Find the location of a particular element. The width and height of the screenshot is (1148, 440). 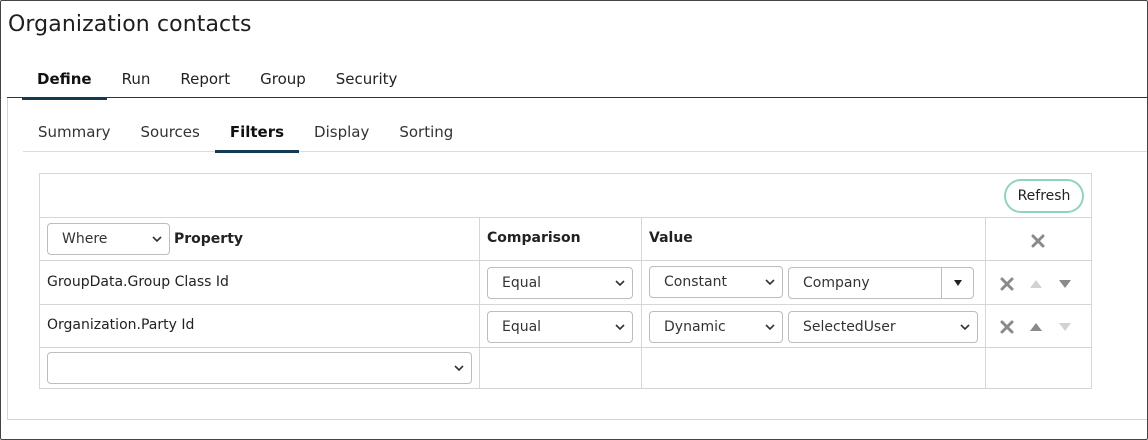

refresh-button: Refresh is located at coordinates (1044, 196).